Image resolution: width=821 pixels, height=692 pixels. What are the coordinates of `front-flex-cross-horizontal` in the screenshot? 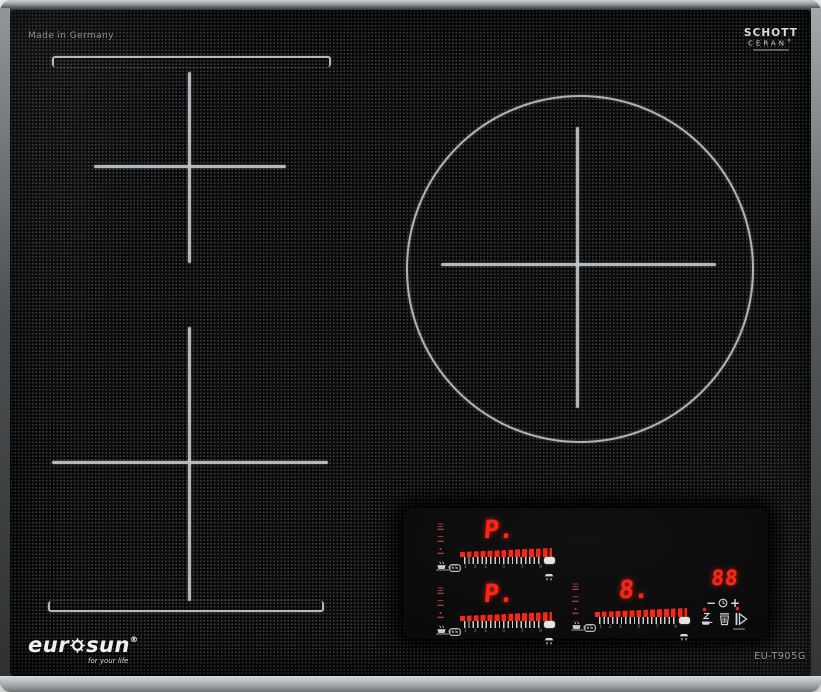 It's located at (190, 462).